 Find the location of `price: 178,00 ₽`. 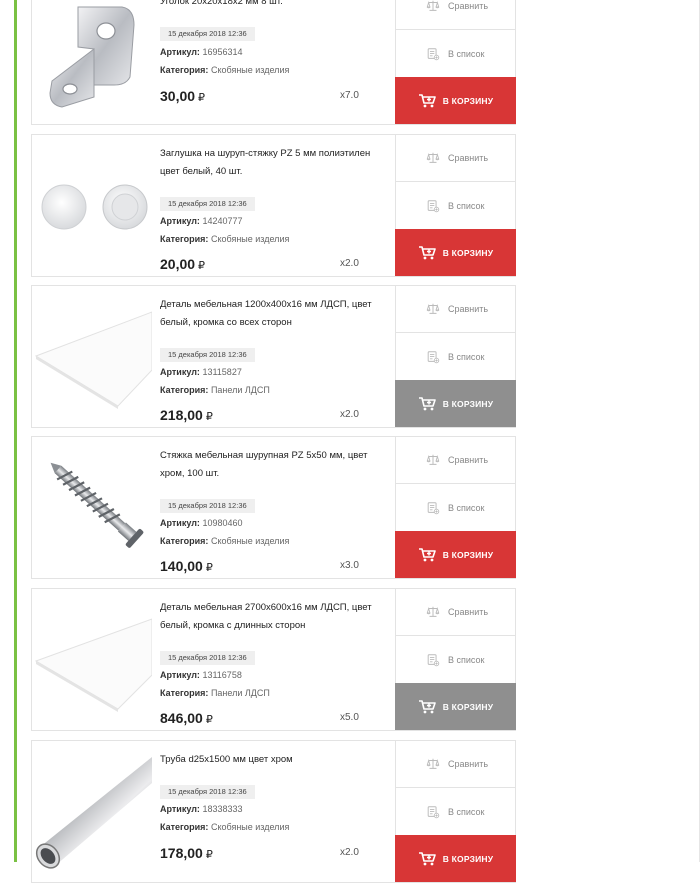

price: 178,00 ₽ is located at coordinates (186, 853).